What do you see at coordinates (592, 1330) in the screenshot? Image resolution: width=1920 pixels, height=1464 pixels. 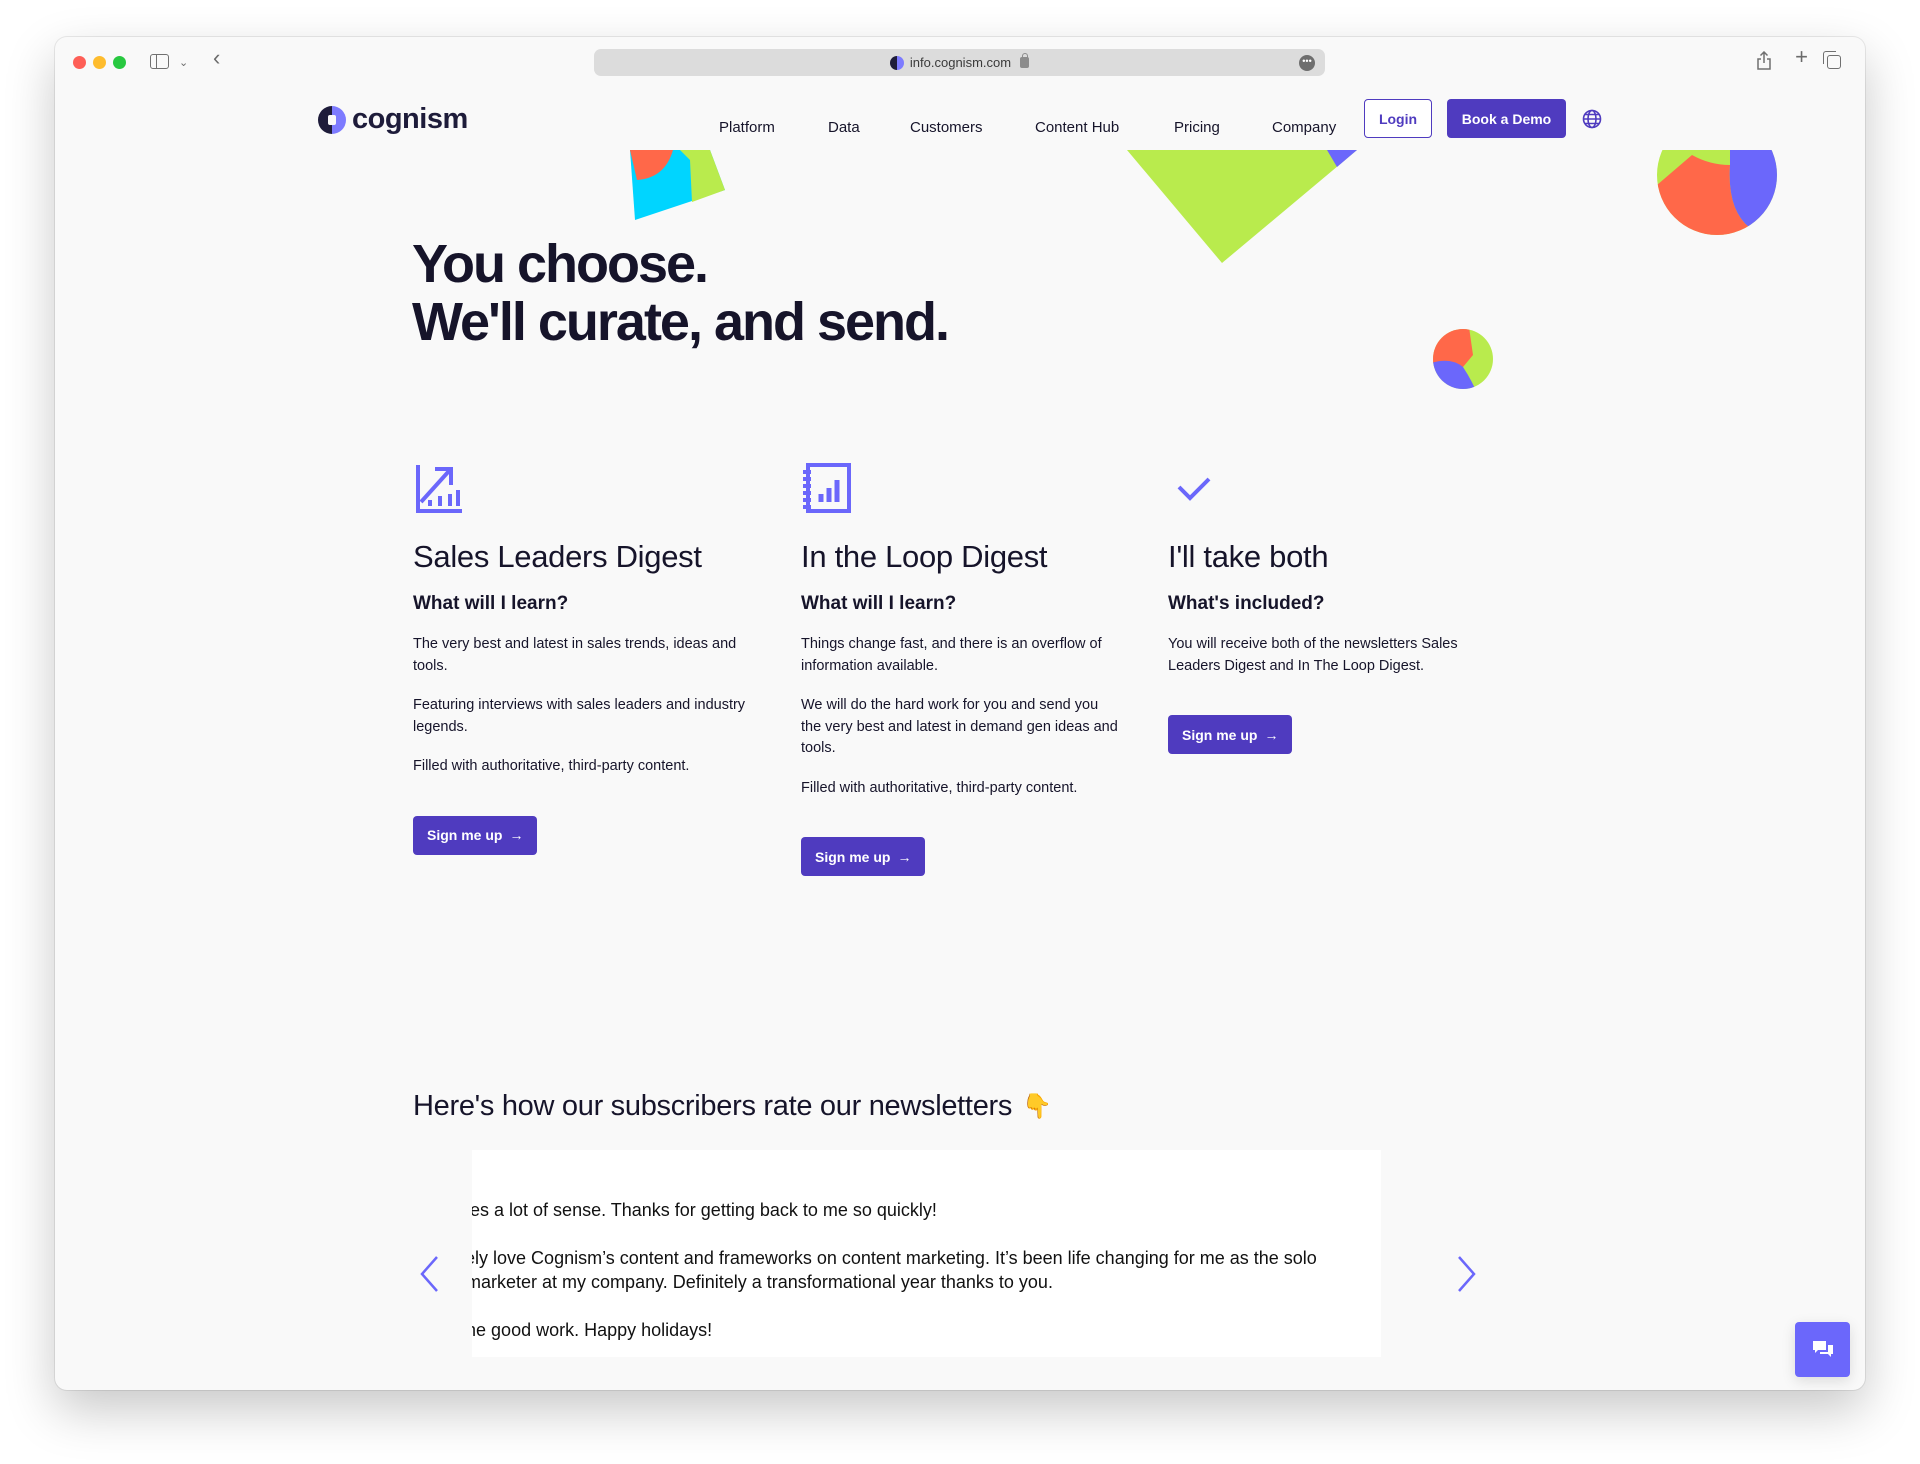 I see `testimonial-line: up the good work. Happy holidays!` at bounding box center [592, 1330].